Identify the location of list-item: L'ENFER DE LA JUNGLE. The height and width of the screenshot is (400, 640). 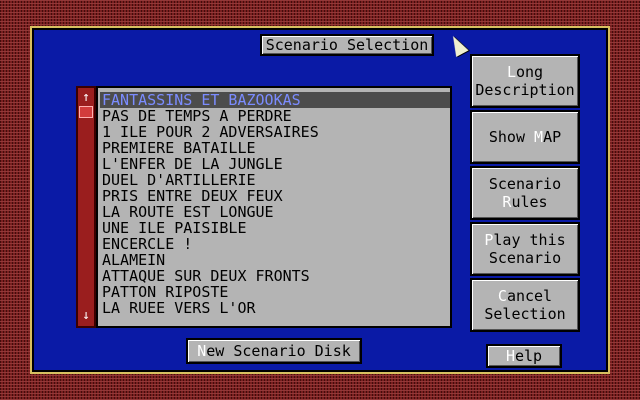
(275, 164).